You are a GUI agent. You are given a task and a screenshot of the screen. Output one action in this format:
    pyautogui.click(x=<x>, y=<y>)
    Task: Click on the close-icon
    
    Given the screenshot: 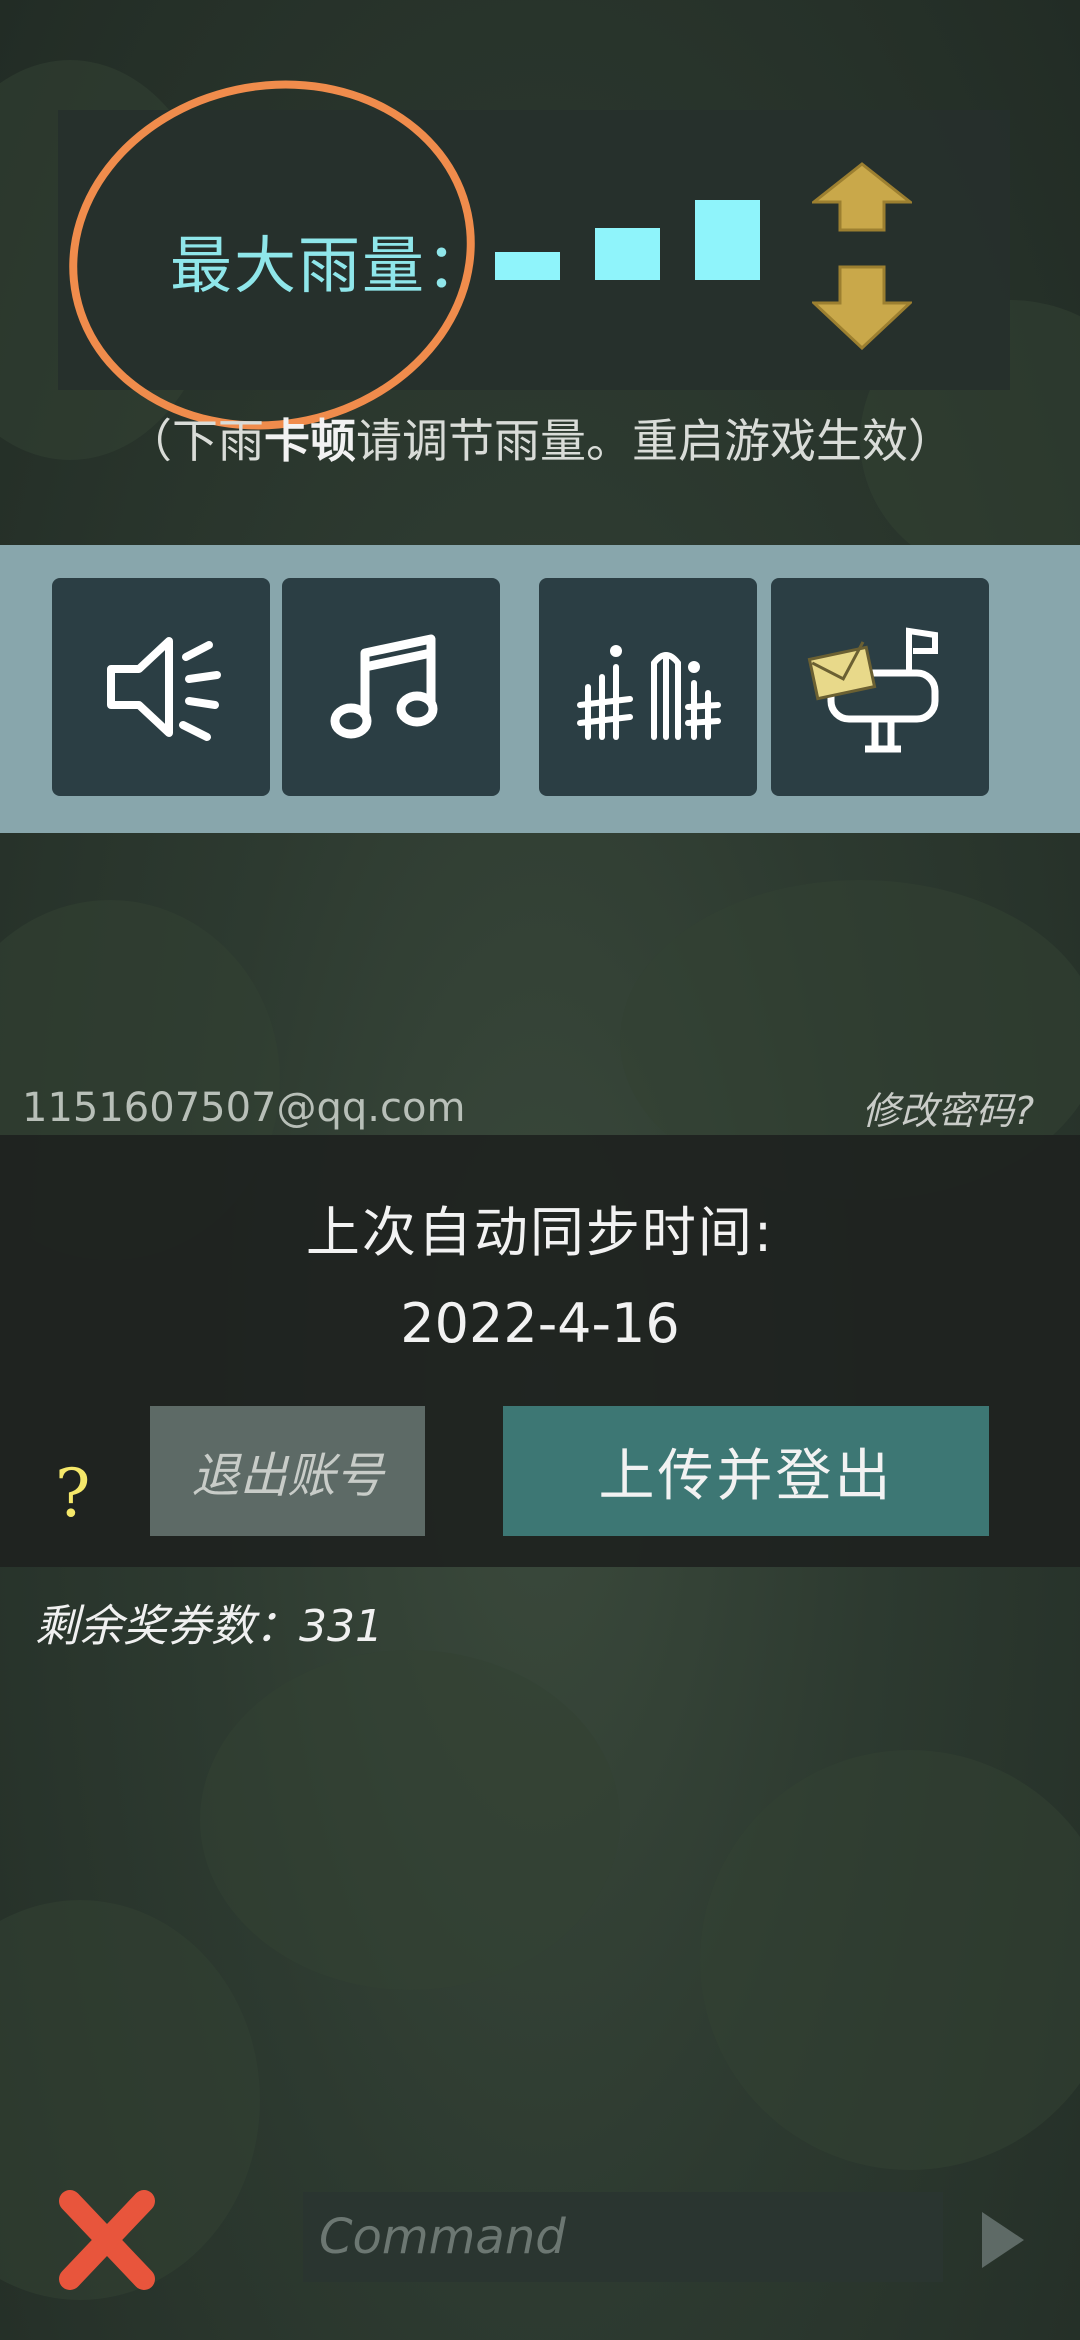 What is the action you would take?
    pyautogui.click(x=107, y=2240)
    